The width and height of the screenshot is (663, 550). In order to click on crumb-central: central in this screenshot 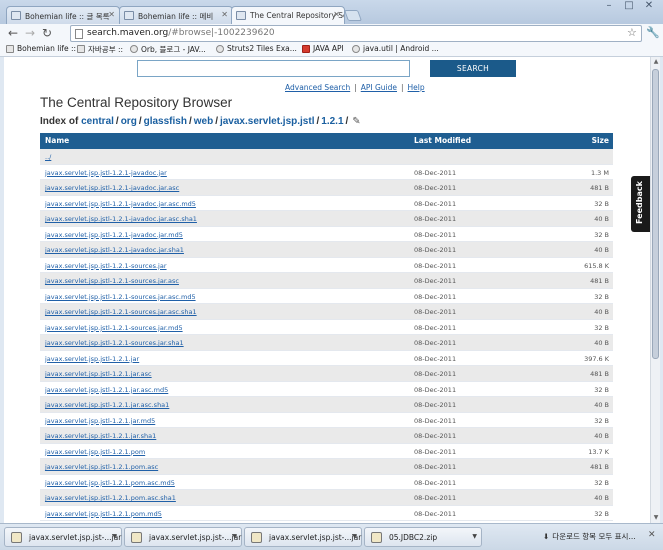, I will do `click(97, 121)`.